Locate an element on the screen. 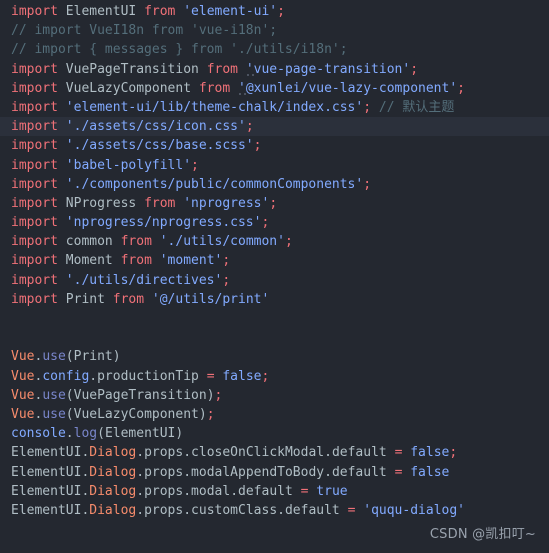 This screenshot has width=549, height=553. code-line: import Moment from 'moment'; is located at coordinates (274, 260).